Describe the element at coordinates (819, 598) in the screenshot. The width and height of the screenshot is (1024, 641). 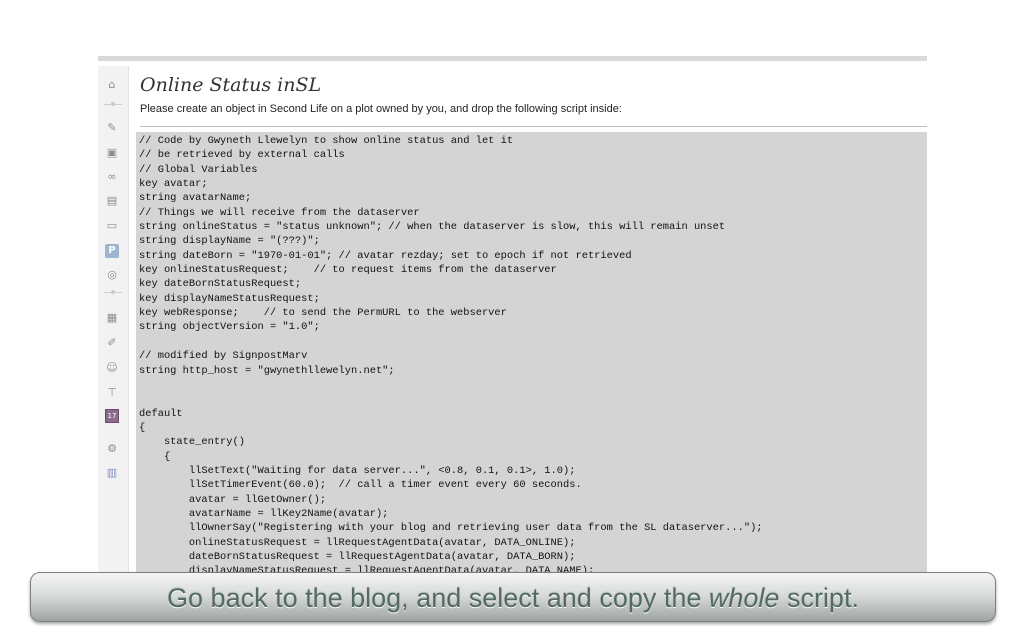
I see `banner-text-end: script.` at that location.